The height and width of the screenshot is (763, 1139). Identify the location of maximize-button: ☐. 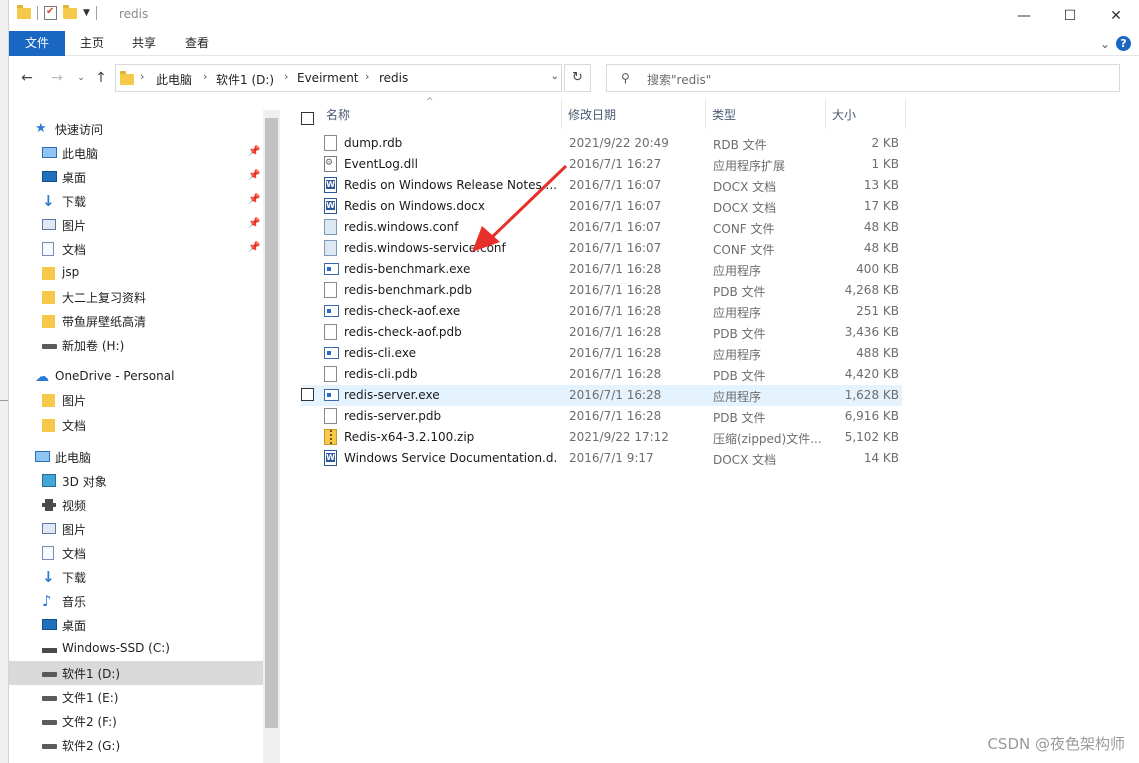
(1070, 15).